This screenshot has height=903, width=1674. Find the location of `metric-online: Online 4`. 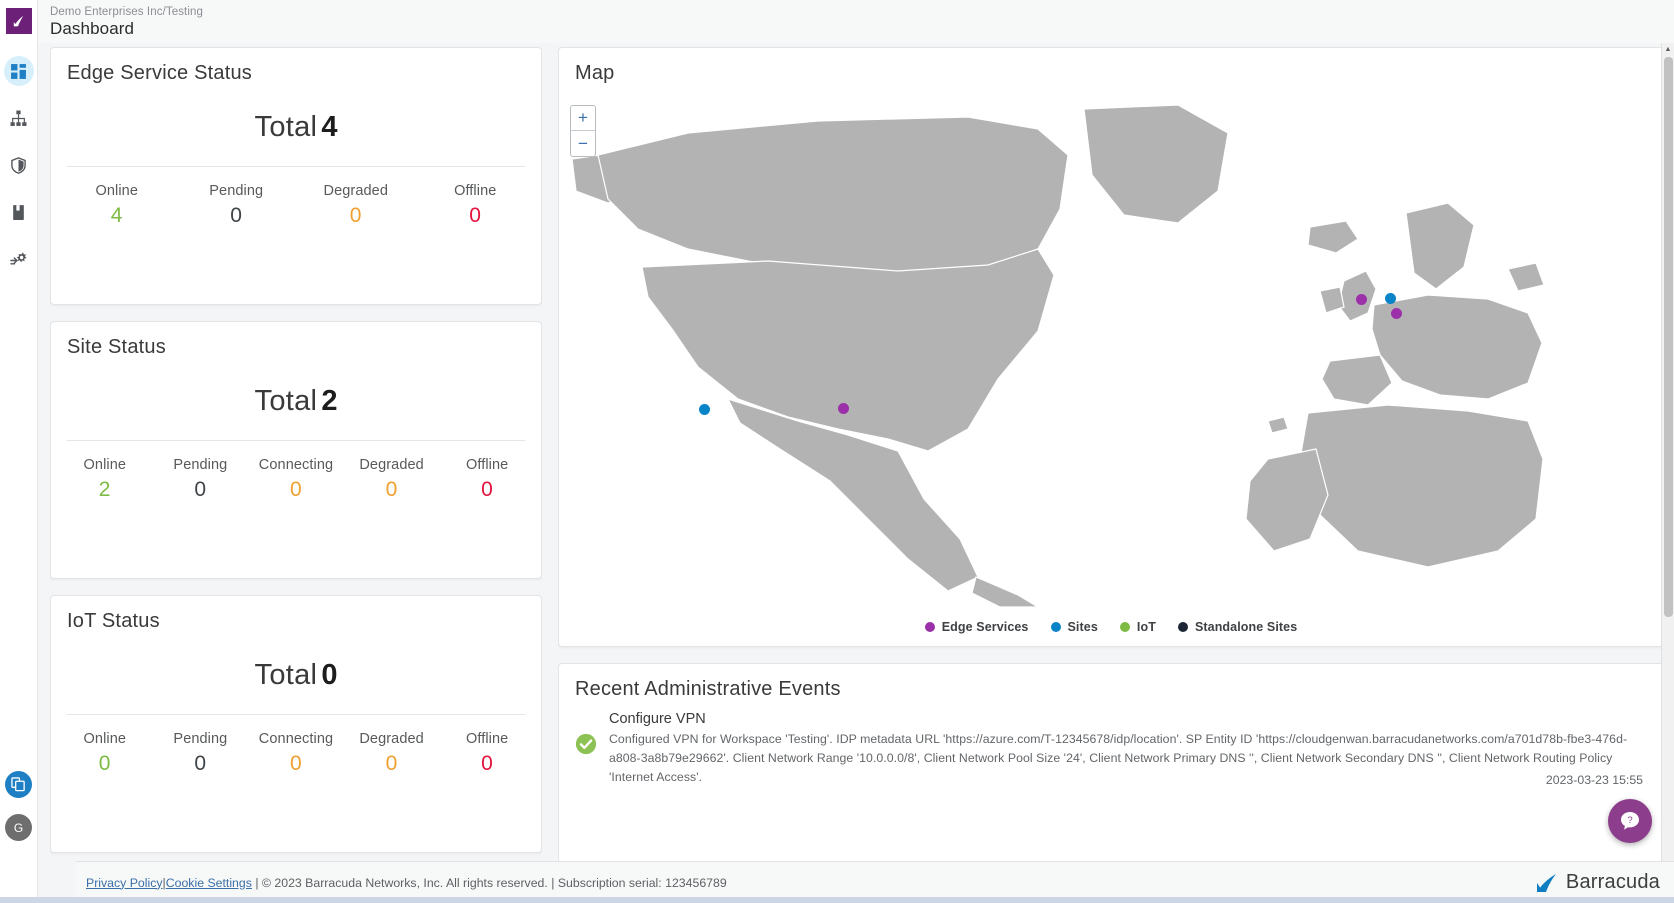

metric-online: Online 4 is located at coordinates (117, 205).